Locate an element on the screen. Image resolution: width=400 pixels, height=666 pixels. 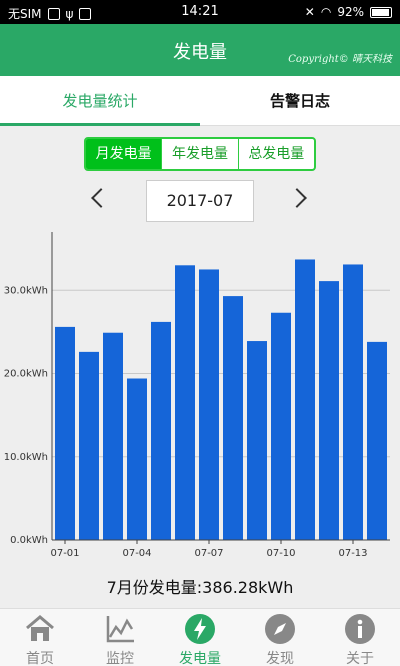
segment-yearly: 年发电量 is located at coordinates (200, 154).